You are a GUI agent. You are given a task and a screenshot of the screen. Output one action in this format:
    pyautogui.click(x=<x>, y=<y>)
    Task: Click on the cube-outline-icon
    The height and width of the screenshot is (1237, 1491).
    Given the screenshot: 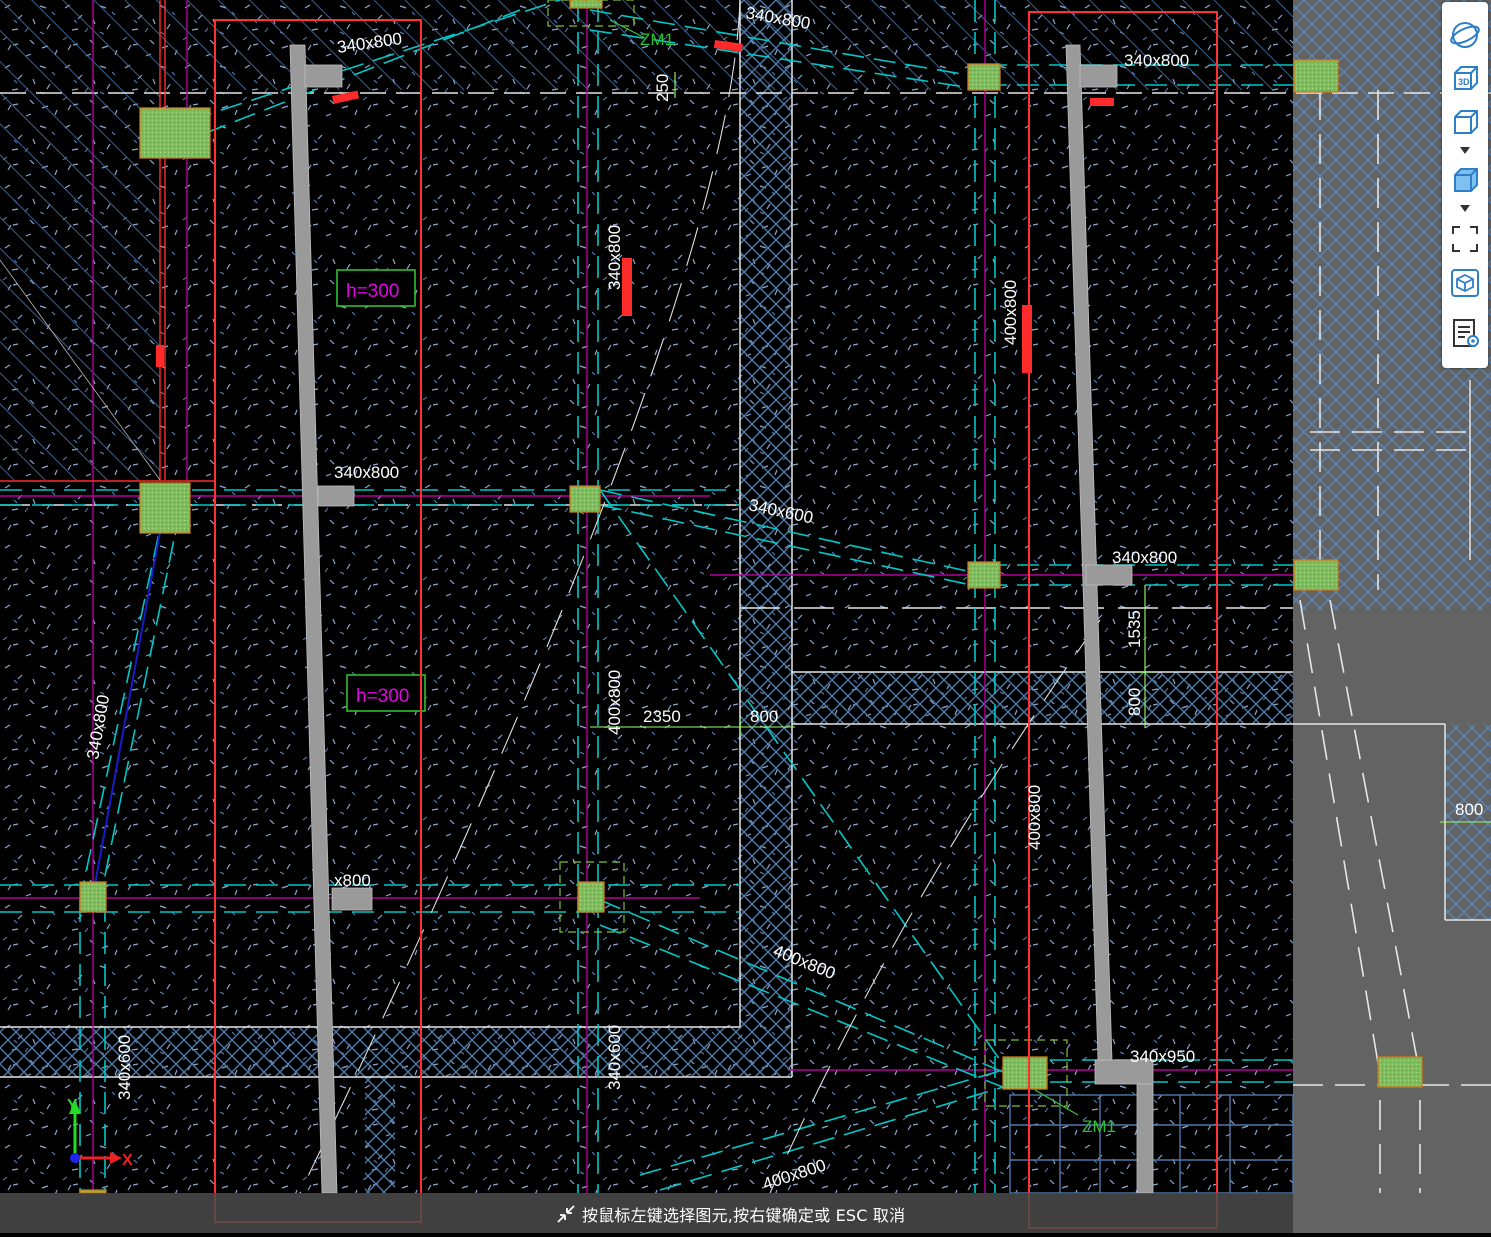 What is the action you would take?
    pyautogui.click(x=1466, y=122)
    